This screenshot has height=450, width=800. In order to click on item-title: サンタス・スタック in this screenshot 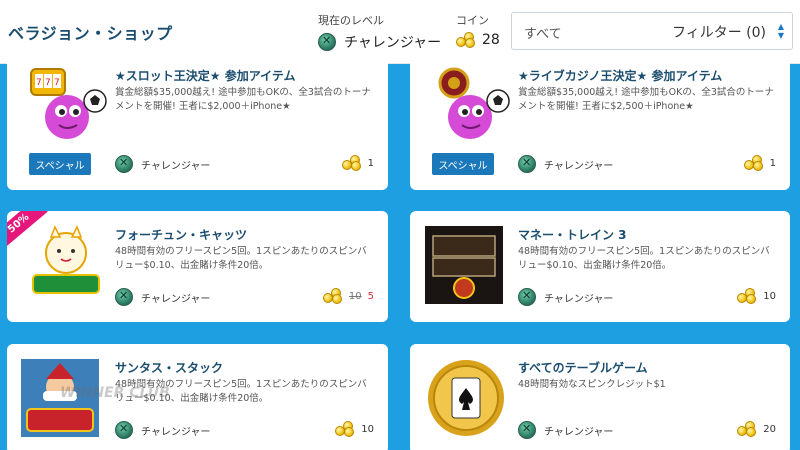, I will do `click(169, 368)`.